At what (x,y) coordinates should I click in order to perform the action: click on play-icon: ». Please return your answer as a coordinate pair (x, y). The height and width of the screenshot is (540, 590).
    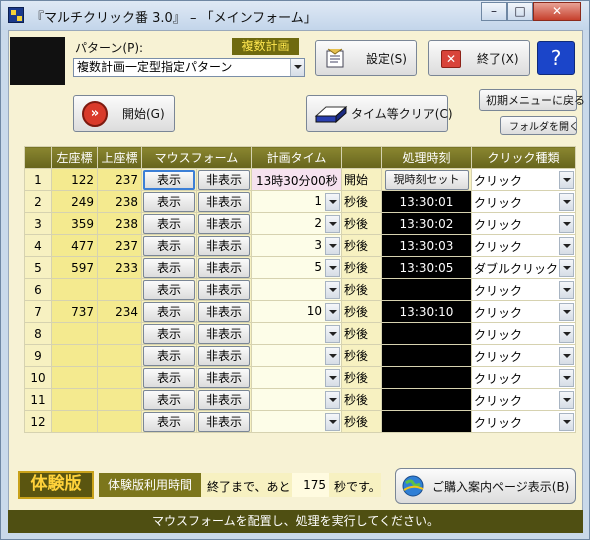
    Looking at the image, I should click on (95, 114).